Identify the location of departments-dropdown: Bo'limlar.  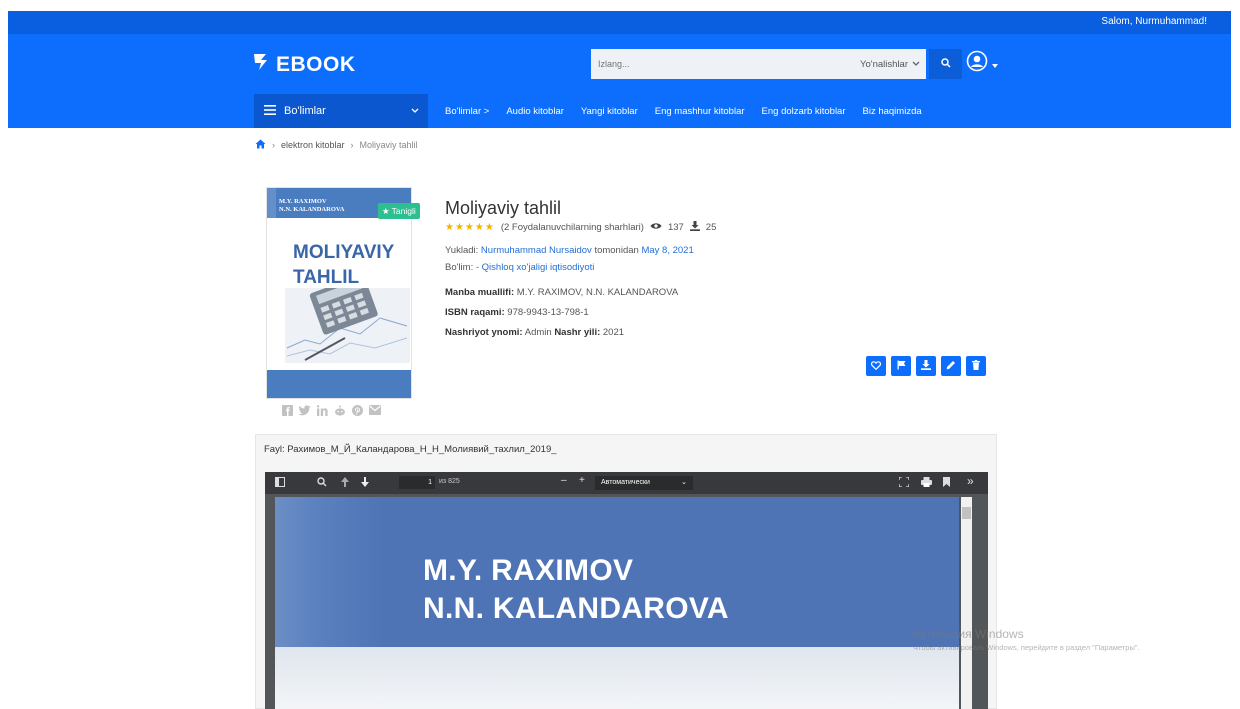
(341, 111).